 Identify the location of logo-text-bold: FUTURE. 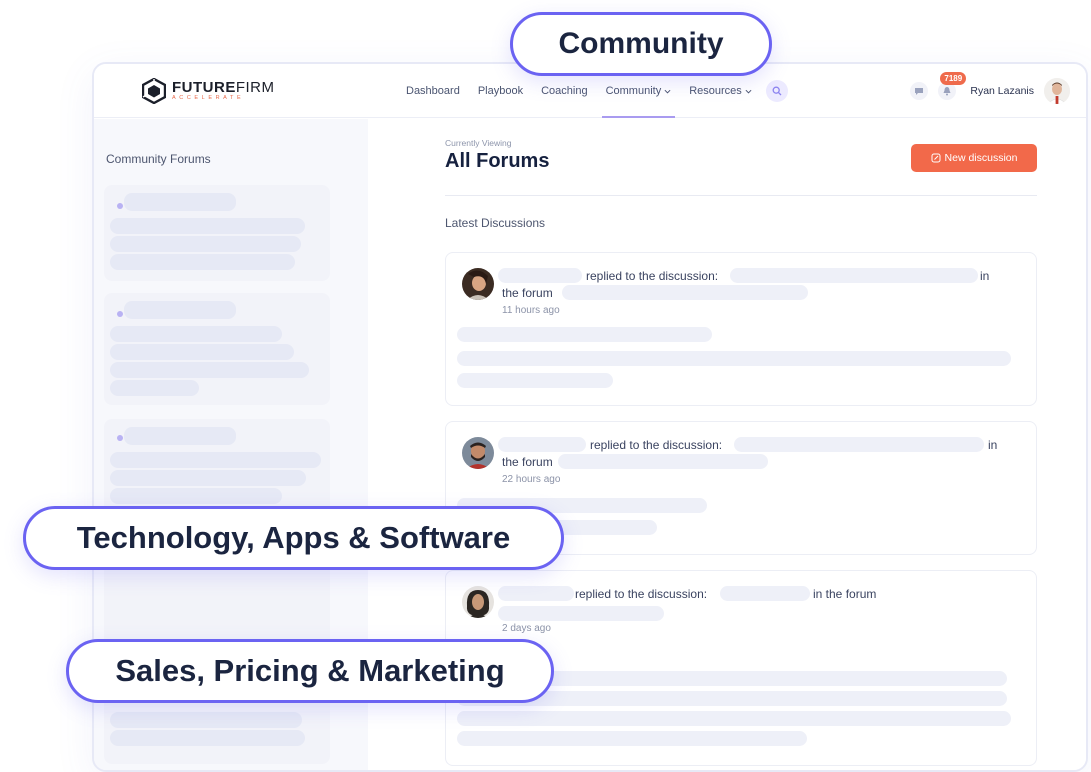
(204, 88).